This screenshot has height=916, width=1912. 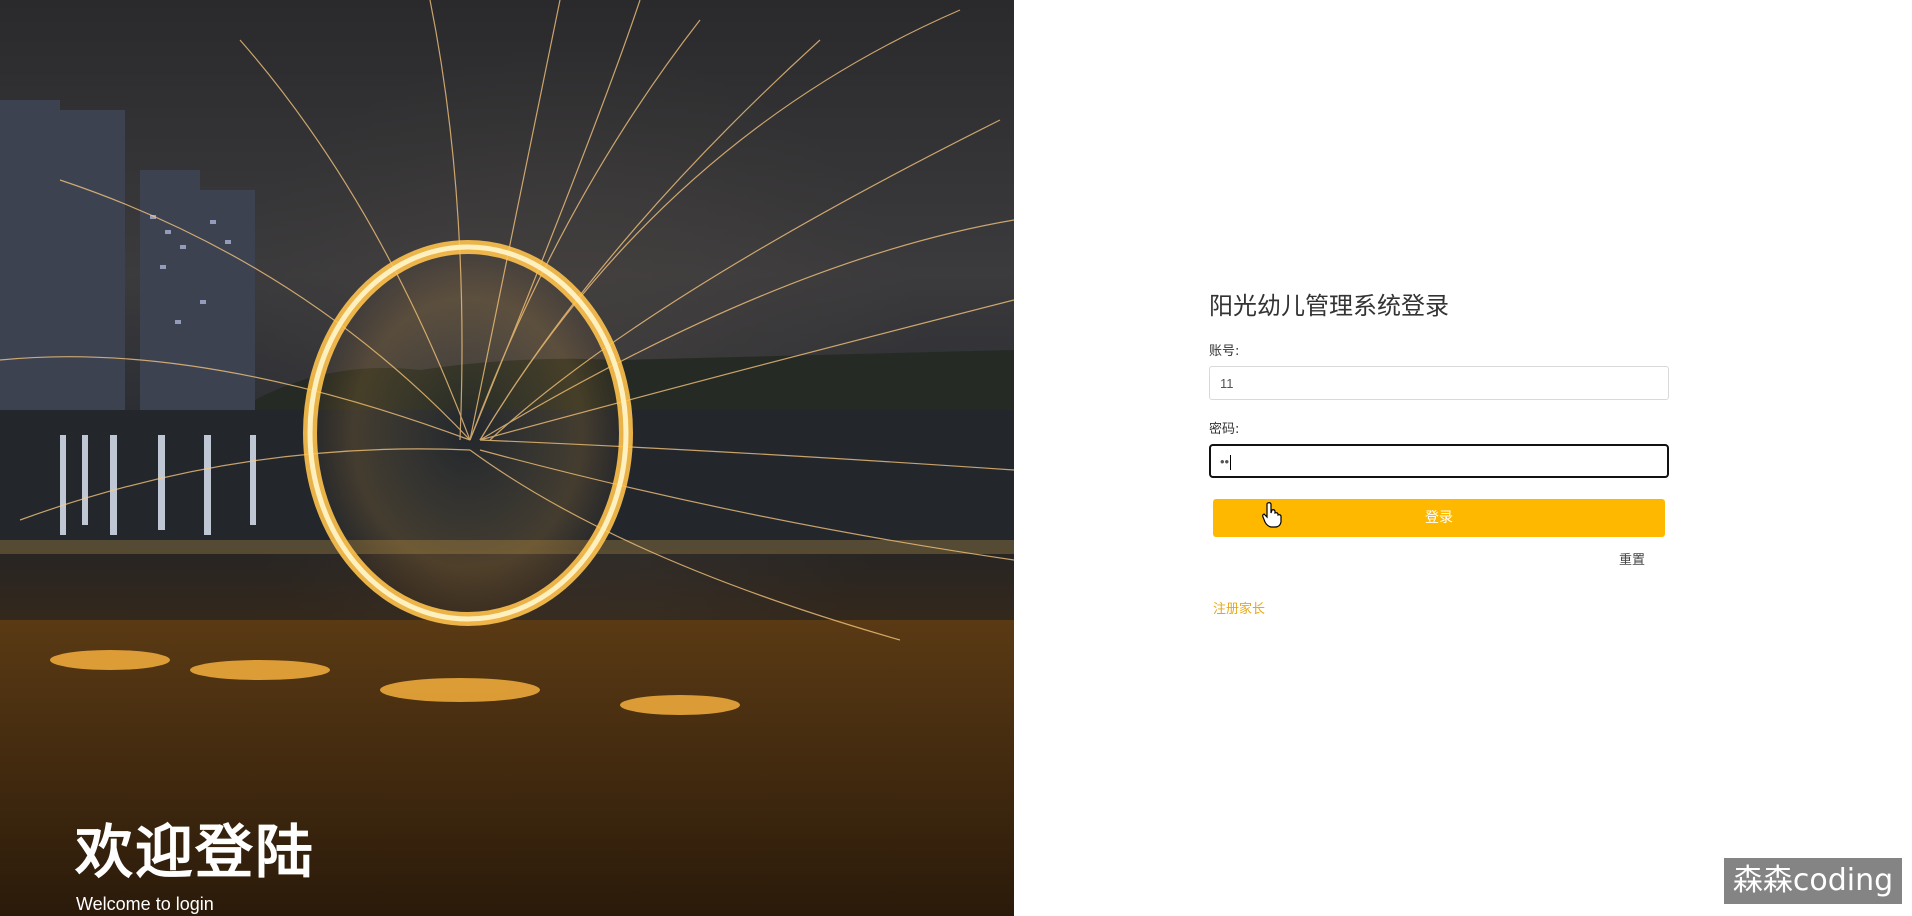 What do you see at coordinates (195, 852) in the screenshot?
I see `hero-title: 欢迎登陆` at bounding box center [195, 852].